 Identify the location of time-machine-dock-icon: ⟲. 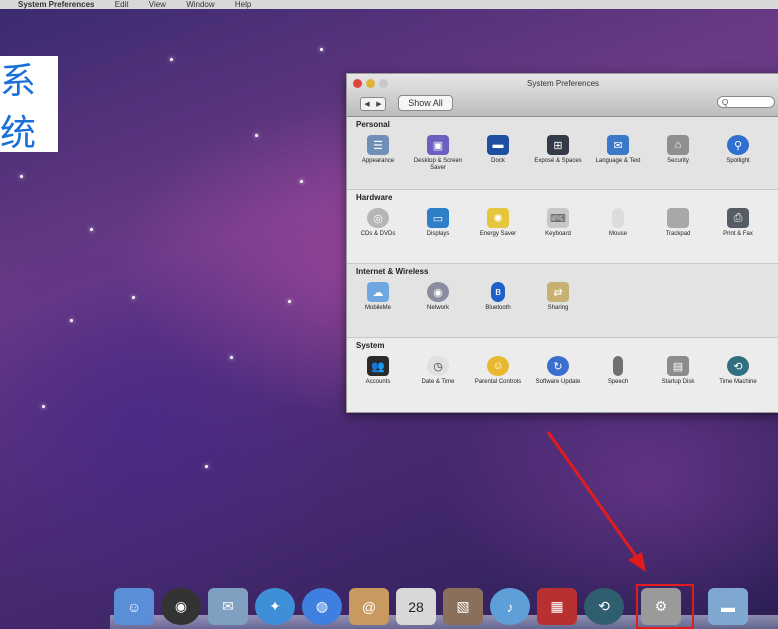
(604, 606).